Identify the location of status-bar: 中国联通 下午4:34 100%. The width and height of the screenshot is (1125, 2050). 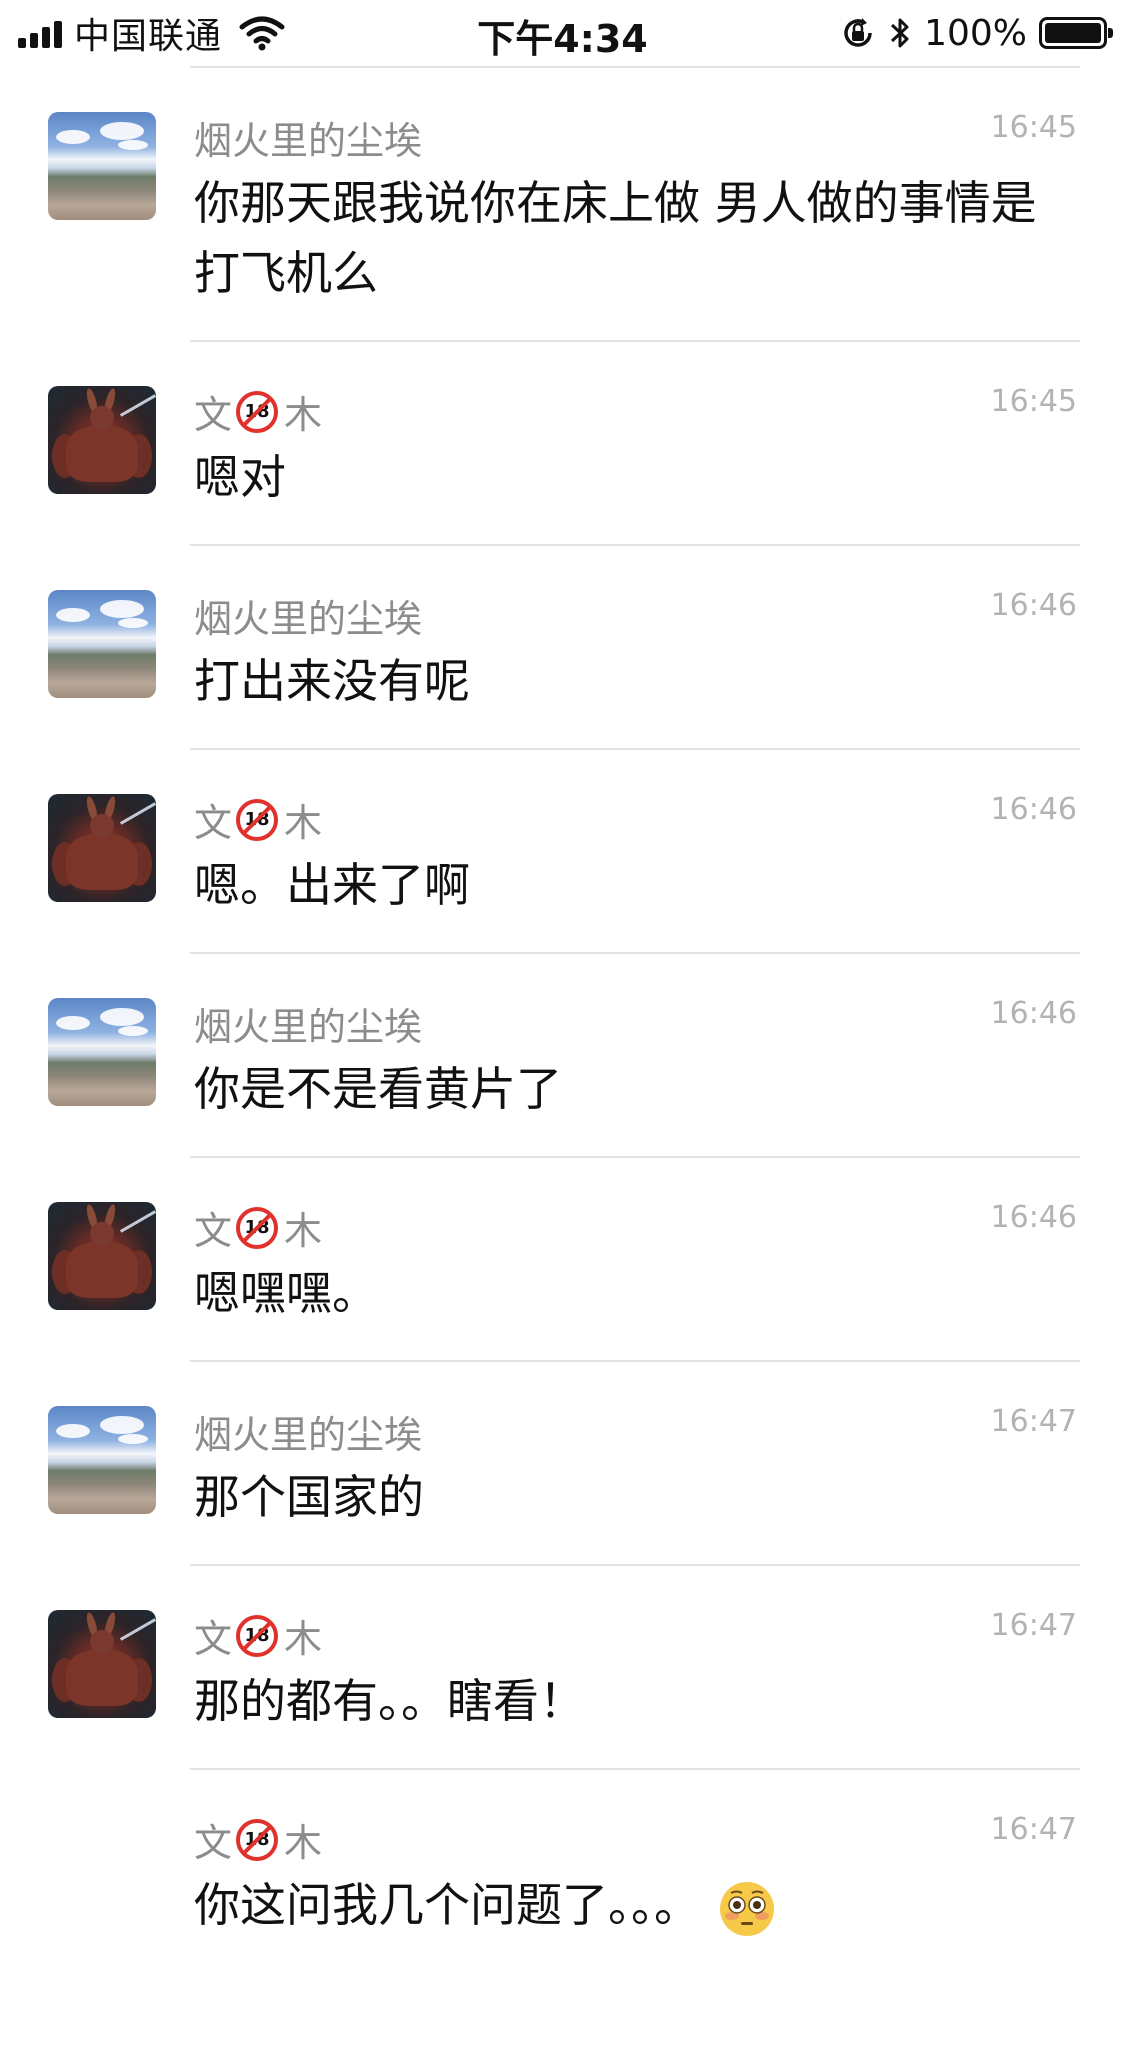
(562, 33).